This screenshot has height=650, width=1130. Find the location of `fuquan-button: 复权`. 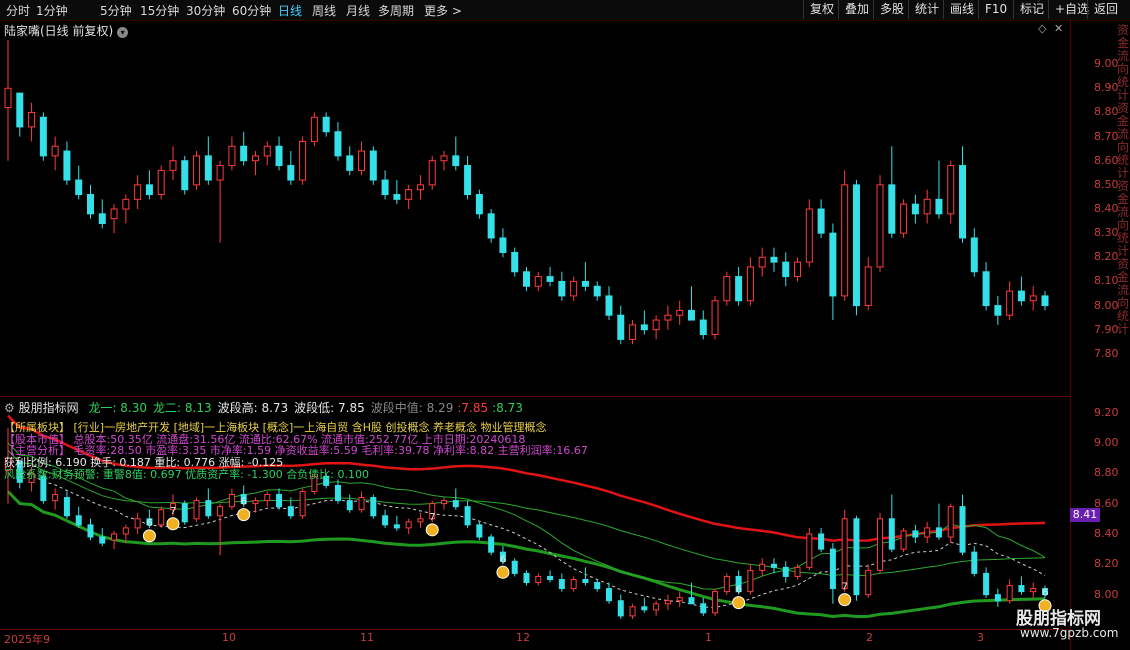

fuquan-button: 复权 is located at coordinates (821, 9).